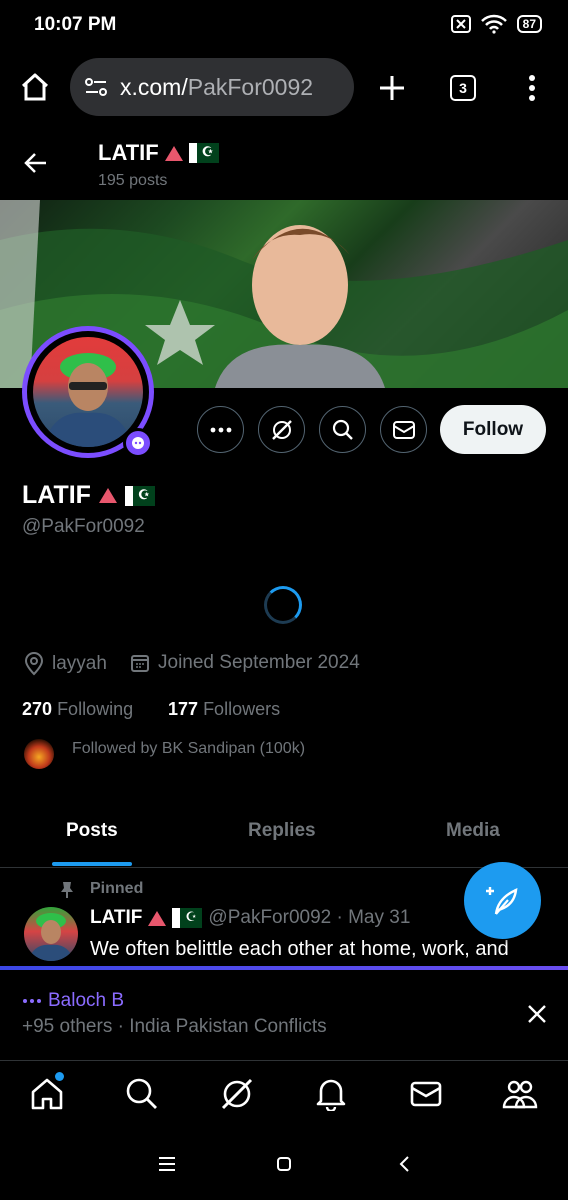 This screenshot has width=568, height=1200. What do you see at coordinates (47, 1094) in the screenshot?
I see `nav-home-icon` at bounding box center [47, 1094].